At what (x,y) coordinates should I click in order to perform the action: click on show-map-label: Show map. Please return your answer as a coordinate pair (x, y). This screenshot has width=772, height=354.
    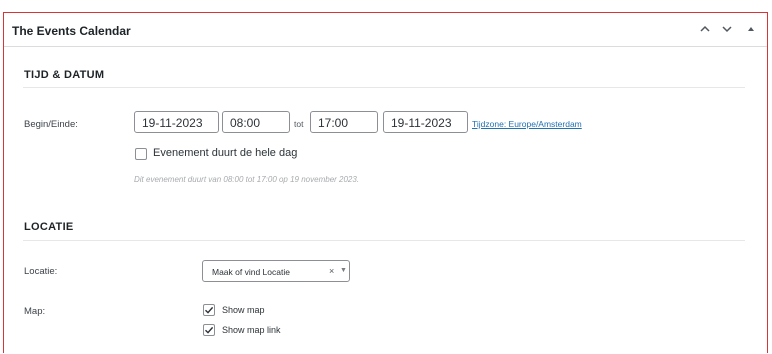
    Looking at the image, I should click on (243, 310).